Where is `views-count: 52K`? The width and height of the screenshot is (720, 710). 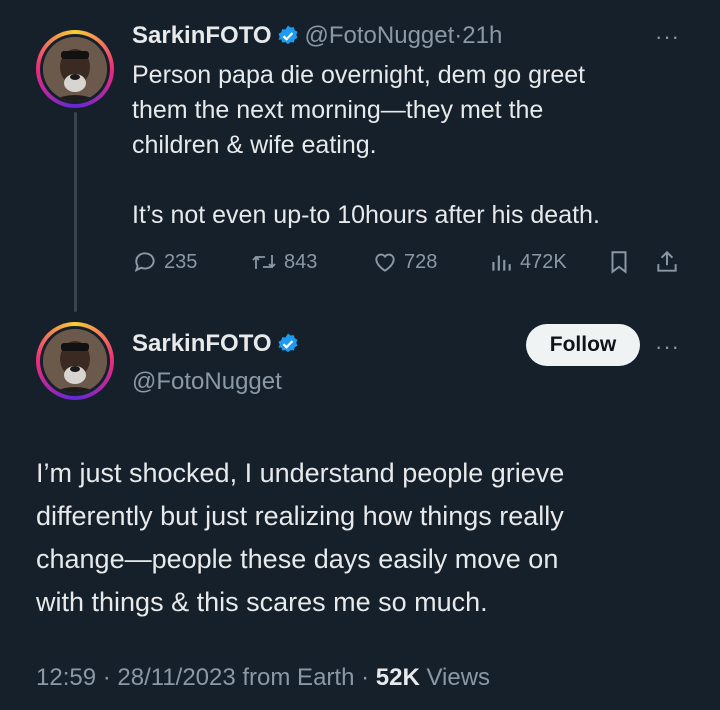
views-count: 52K is located at coordinates (397, 677).